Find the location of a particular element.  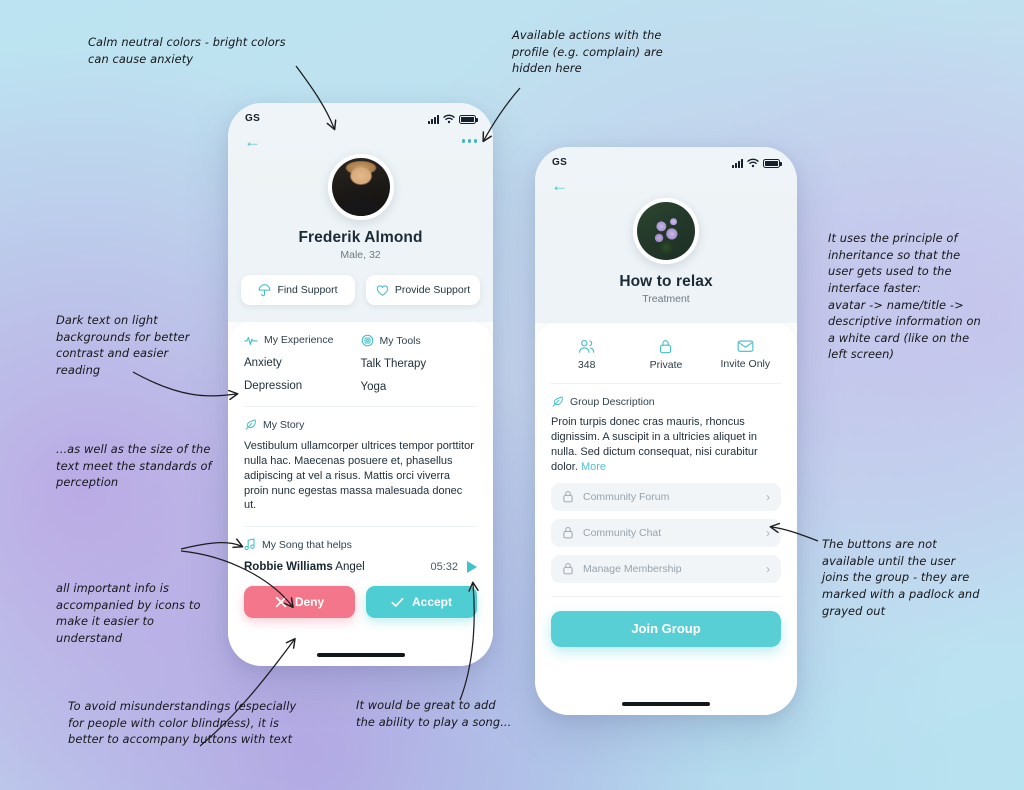

profile-name: Frederik Almond is located at coordinates (360, 237).